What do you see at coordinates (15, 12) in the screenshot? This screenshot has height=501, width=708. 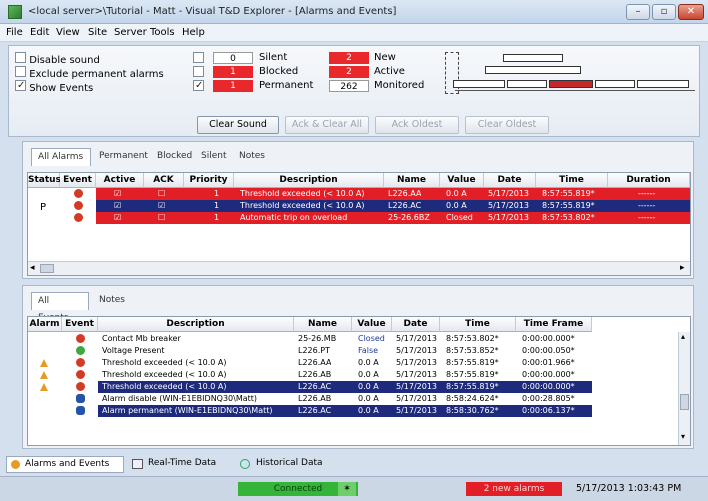 I see `app-icon` at bounding box center [15, 12].